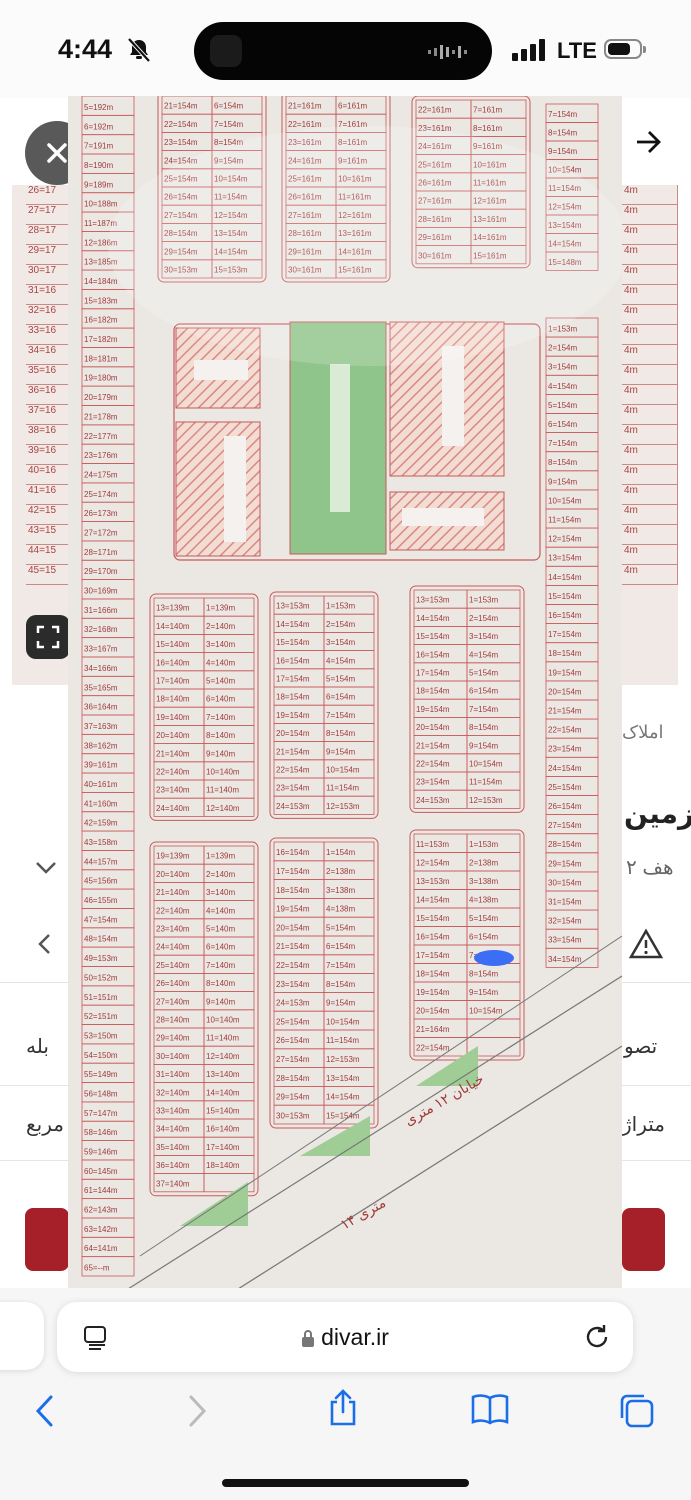  What do you see at coordinates (98, 126) in the screenshot?
I see `lot-label: 6=192m` at bounding box center [98, 126].